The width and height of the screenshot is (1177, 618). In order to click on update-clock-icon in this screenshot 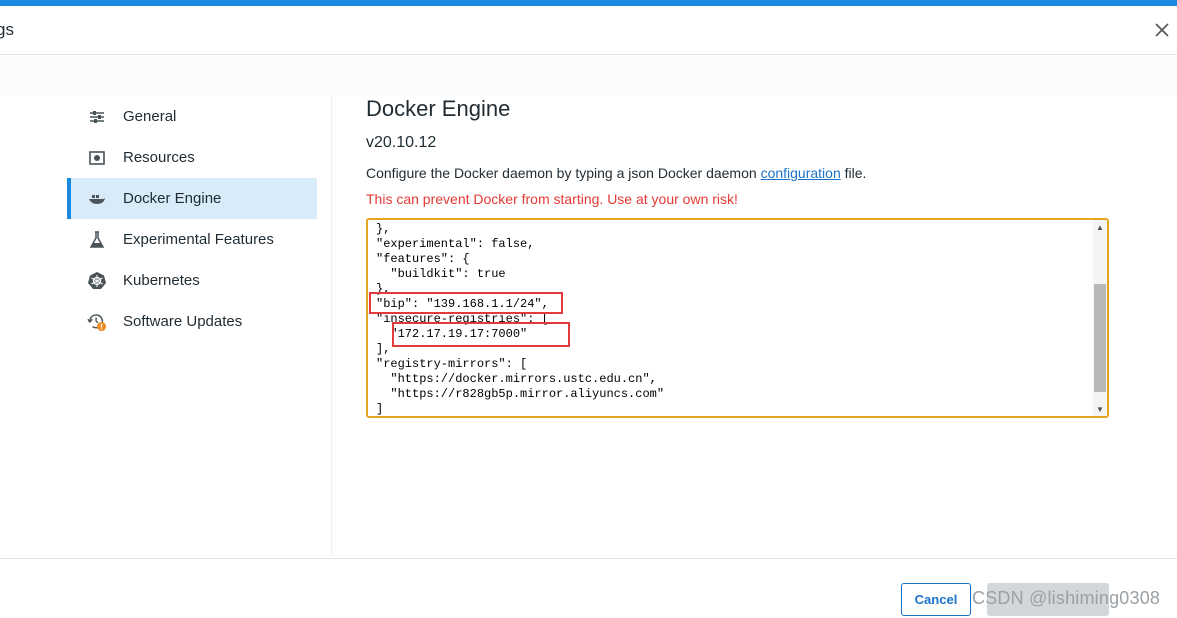, I will do `click(97, 322)`.